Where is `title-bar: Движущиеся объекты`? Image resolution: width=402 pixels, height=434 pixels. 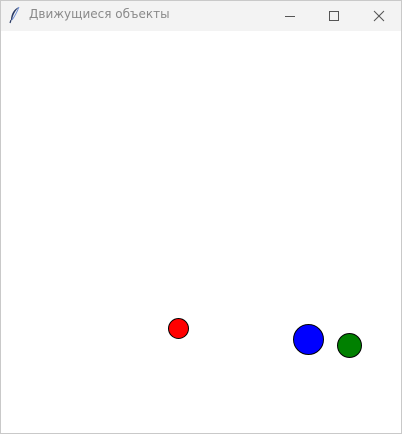 title-bar: Движущиеся объекты is located at coordinates (201, 16).